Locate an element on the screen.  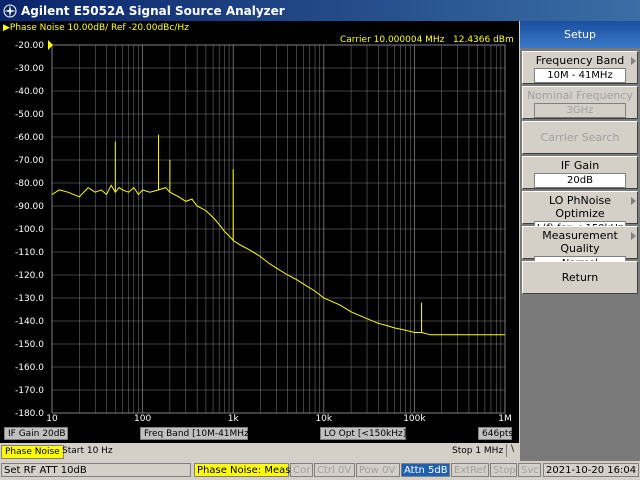
external-reference-indicator: ExtRef is located at coordinates (470, 470).